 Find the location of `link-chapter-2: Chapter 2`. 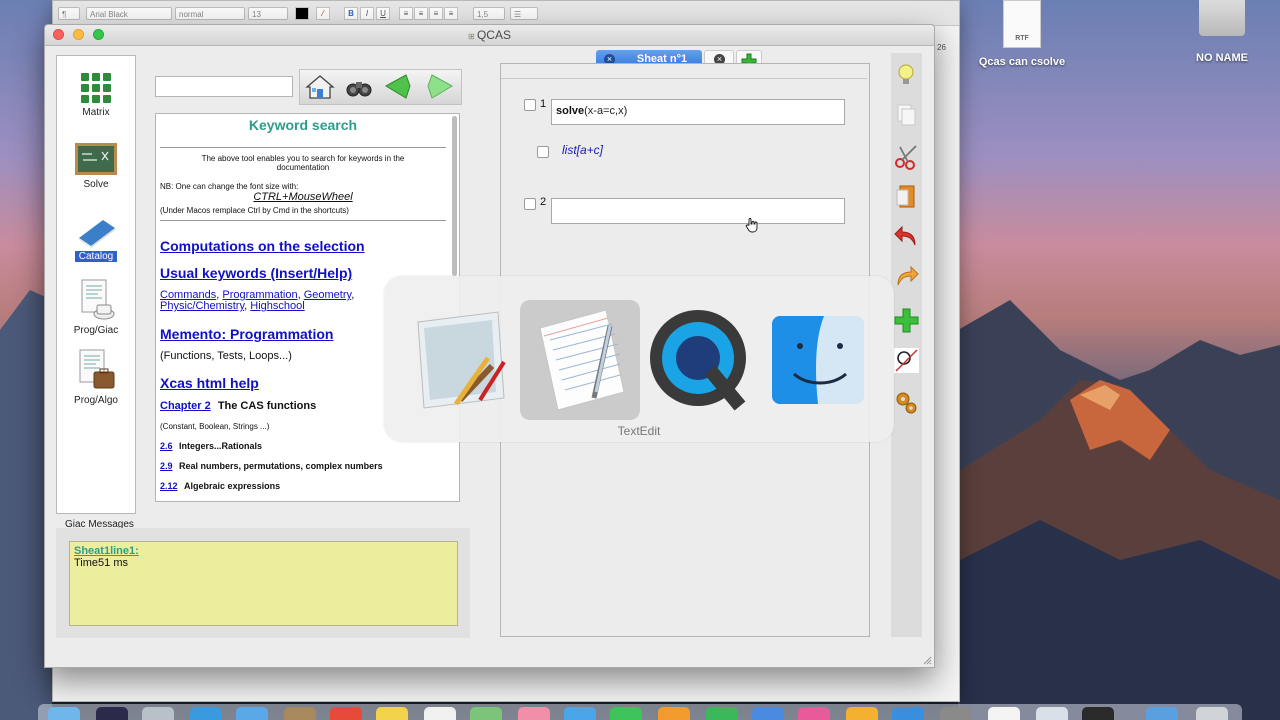

link-chapter-2: Chapter 2 is located at coordinates (185, 406).